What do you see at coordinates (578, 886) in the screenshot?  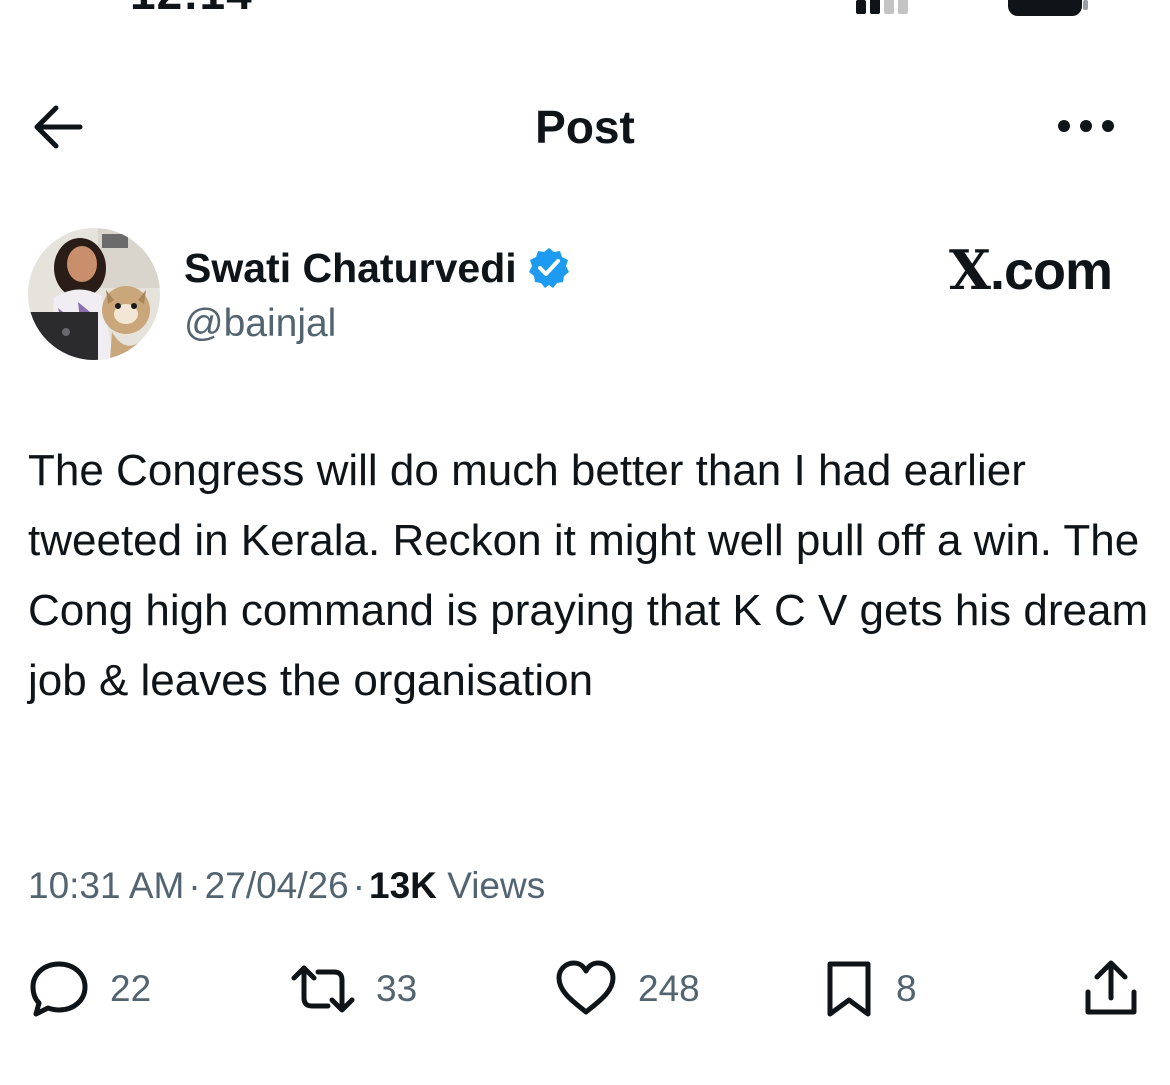 I see `post-metadata: 10:31 AM · 27/04/26 · 13K Views` at bounding box center [578, 886].